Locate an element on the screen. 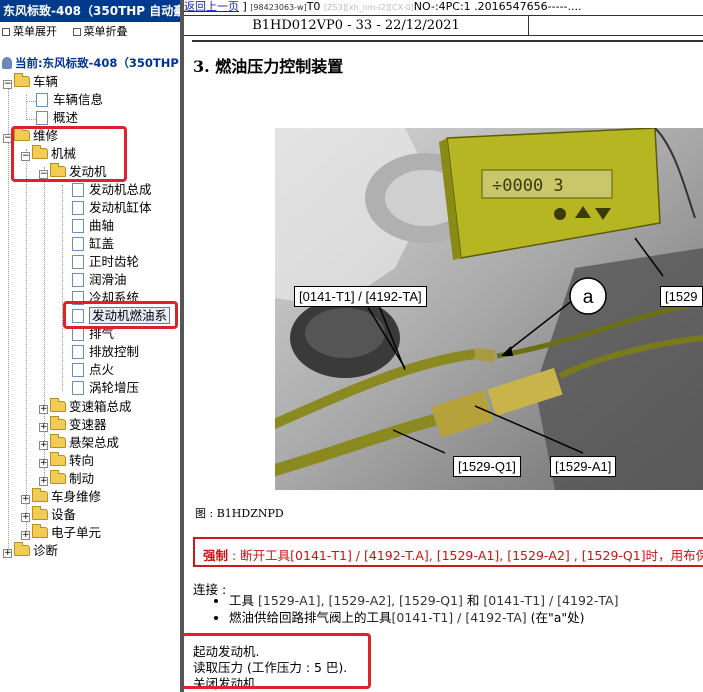 This screenshot has width=703, height=692. section-title: 3. 燃油压力控制装置 is located at coordinates (268, 66).